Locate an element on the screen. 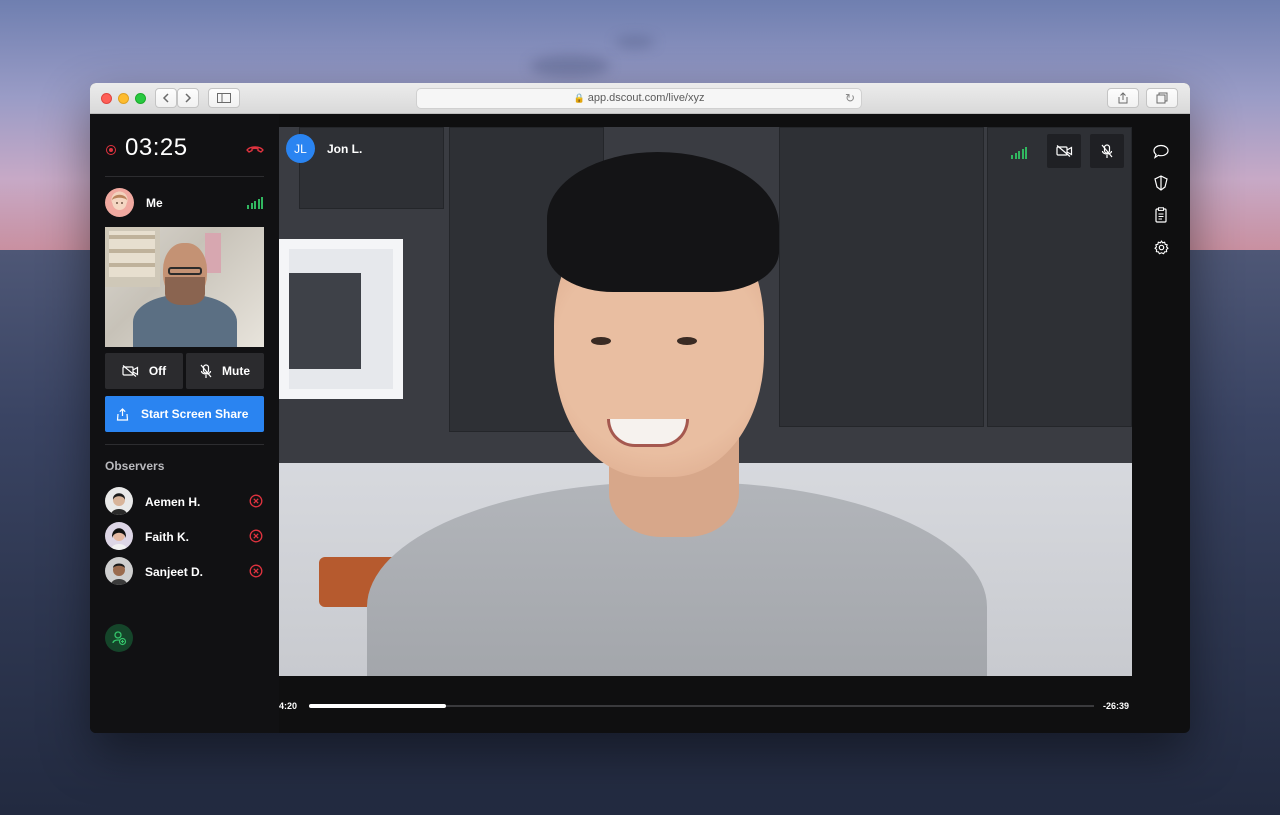 The width and height of the screenshot is (1280, 815). phone-hangup-icon is located at coordinates (255, 149).